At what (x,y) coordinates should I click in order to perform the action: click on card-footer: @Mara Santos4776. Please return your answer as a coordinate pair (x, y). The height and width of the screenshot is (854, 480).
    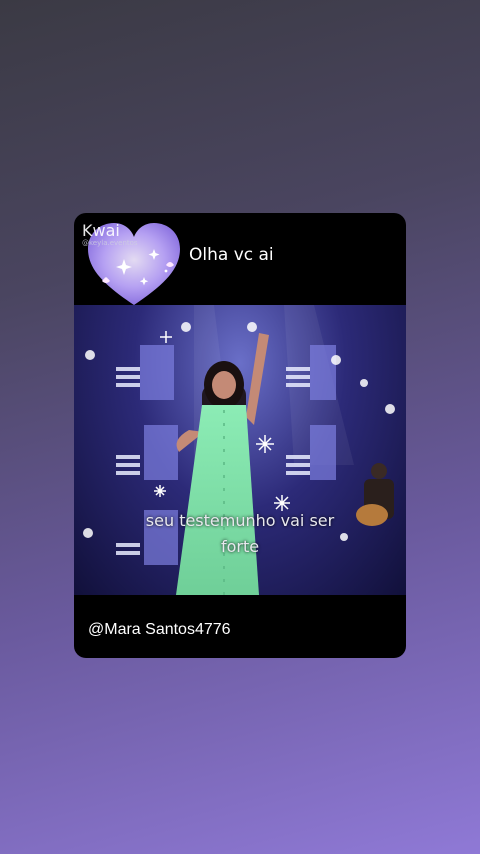
    Looking at the image, I should click on (240, 626).